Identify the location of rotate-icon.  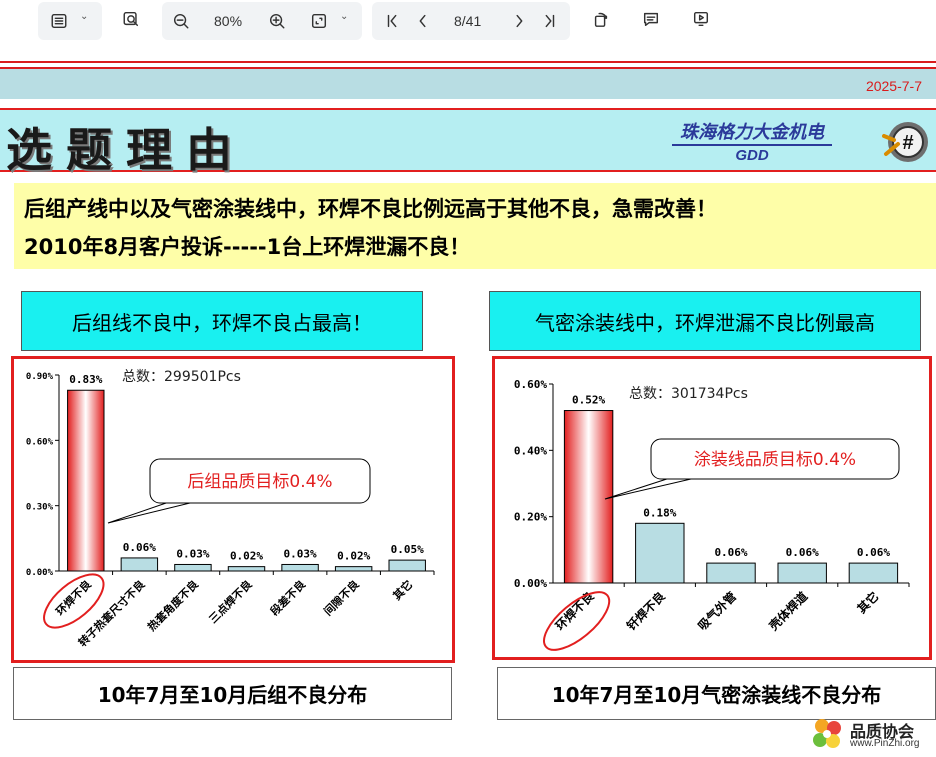
(601, 19).